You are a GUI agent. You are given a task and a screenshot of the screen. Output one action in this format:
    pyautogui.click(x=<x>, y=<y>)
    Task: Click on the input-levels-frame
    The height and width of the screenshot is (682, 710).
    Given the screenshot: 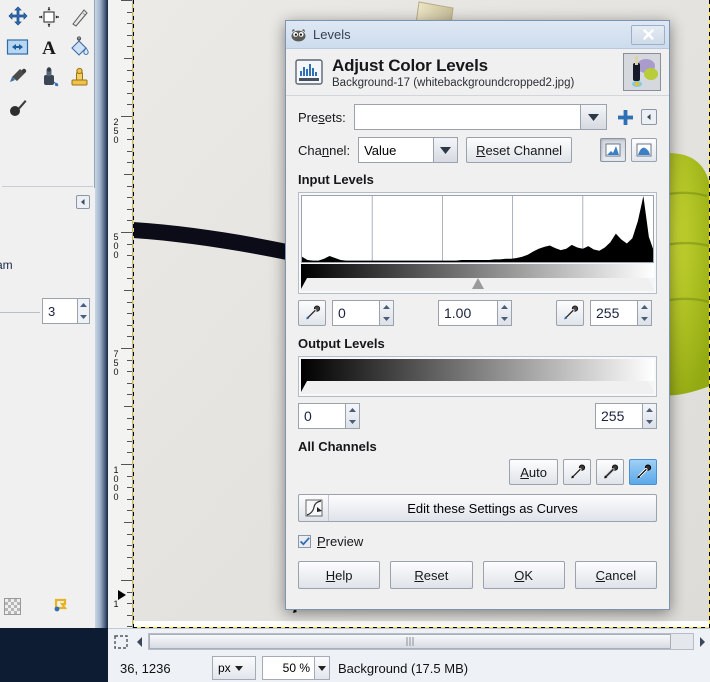 What is the action you would take?
    pyautogui.click(x=477, y=243)
    